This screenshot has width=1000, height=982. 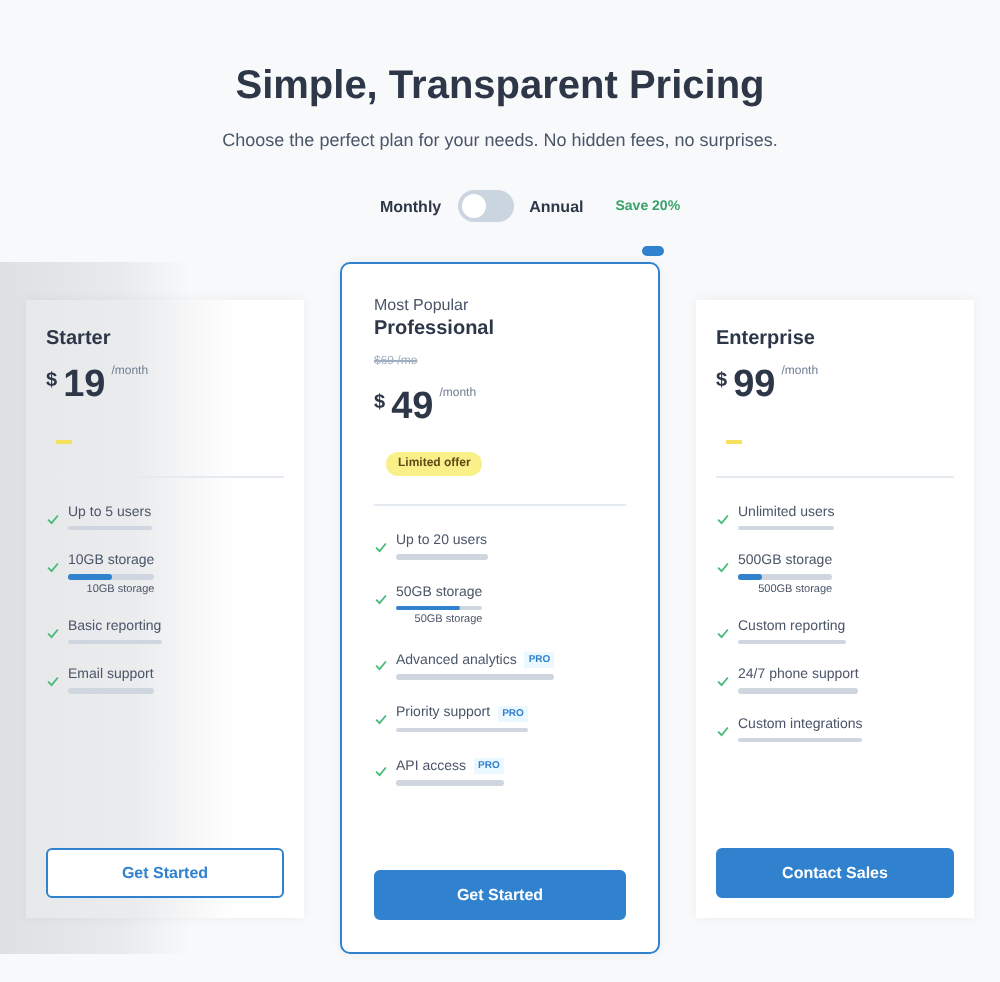 What do you see at coordinates (435, 329) in the screenshot?
I see `plan-name: Professional` at bounding box center [435, 329].